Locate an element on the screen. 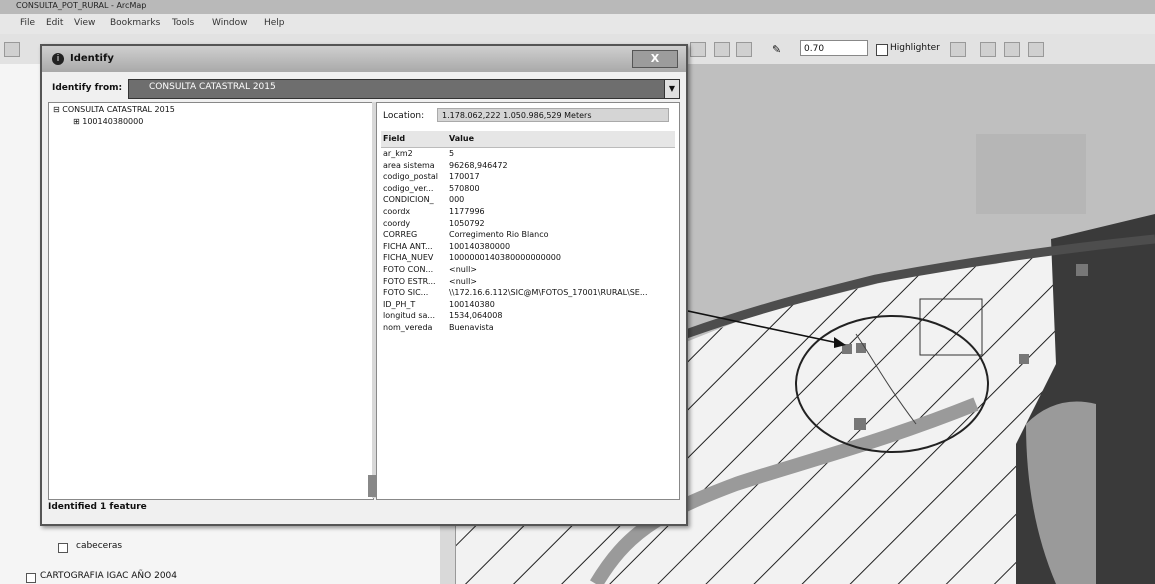 This screenshot has height=584, width=1155. menu-tools: Tools is located at coordinates (183, 23).